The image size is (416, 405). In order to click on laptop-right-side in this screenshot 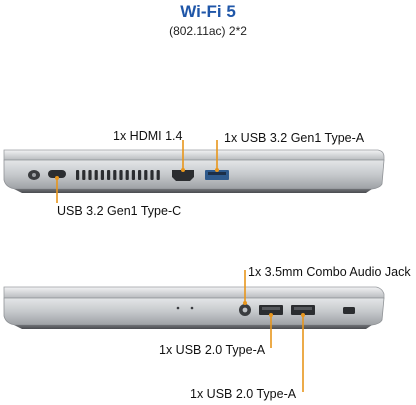, I will do `click(194, 307)`.